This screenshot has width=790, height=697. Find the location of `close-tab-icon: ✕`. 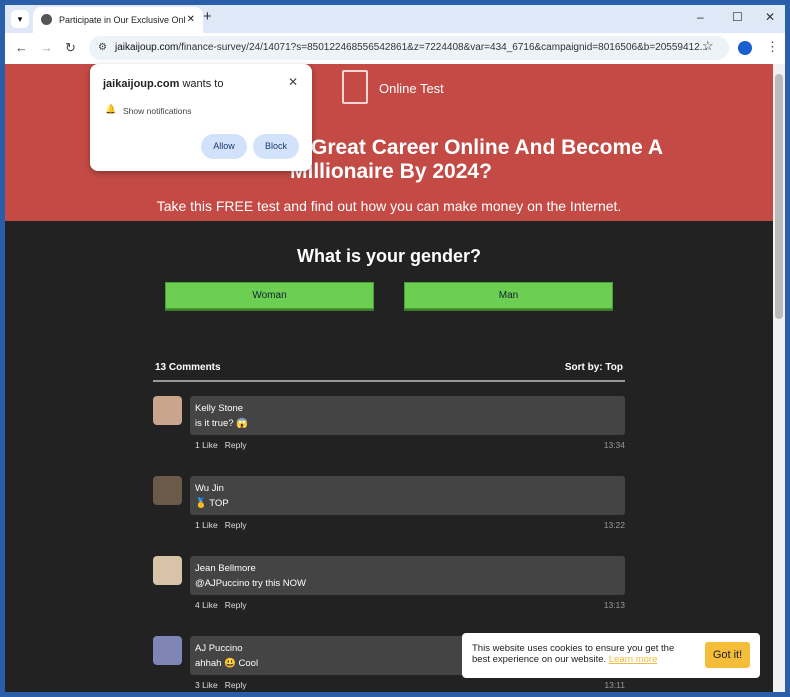

close-tab-icon: ✕ is located at coordinates (191, 20).